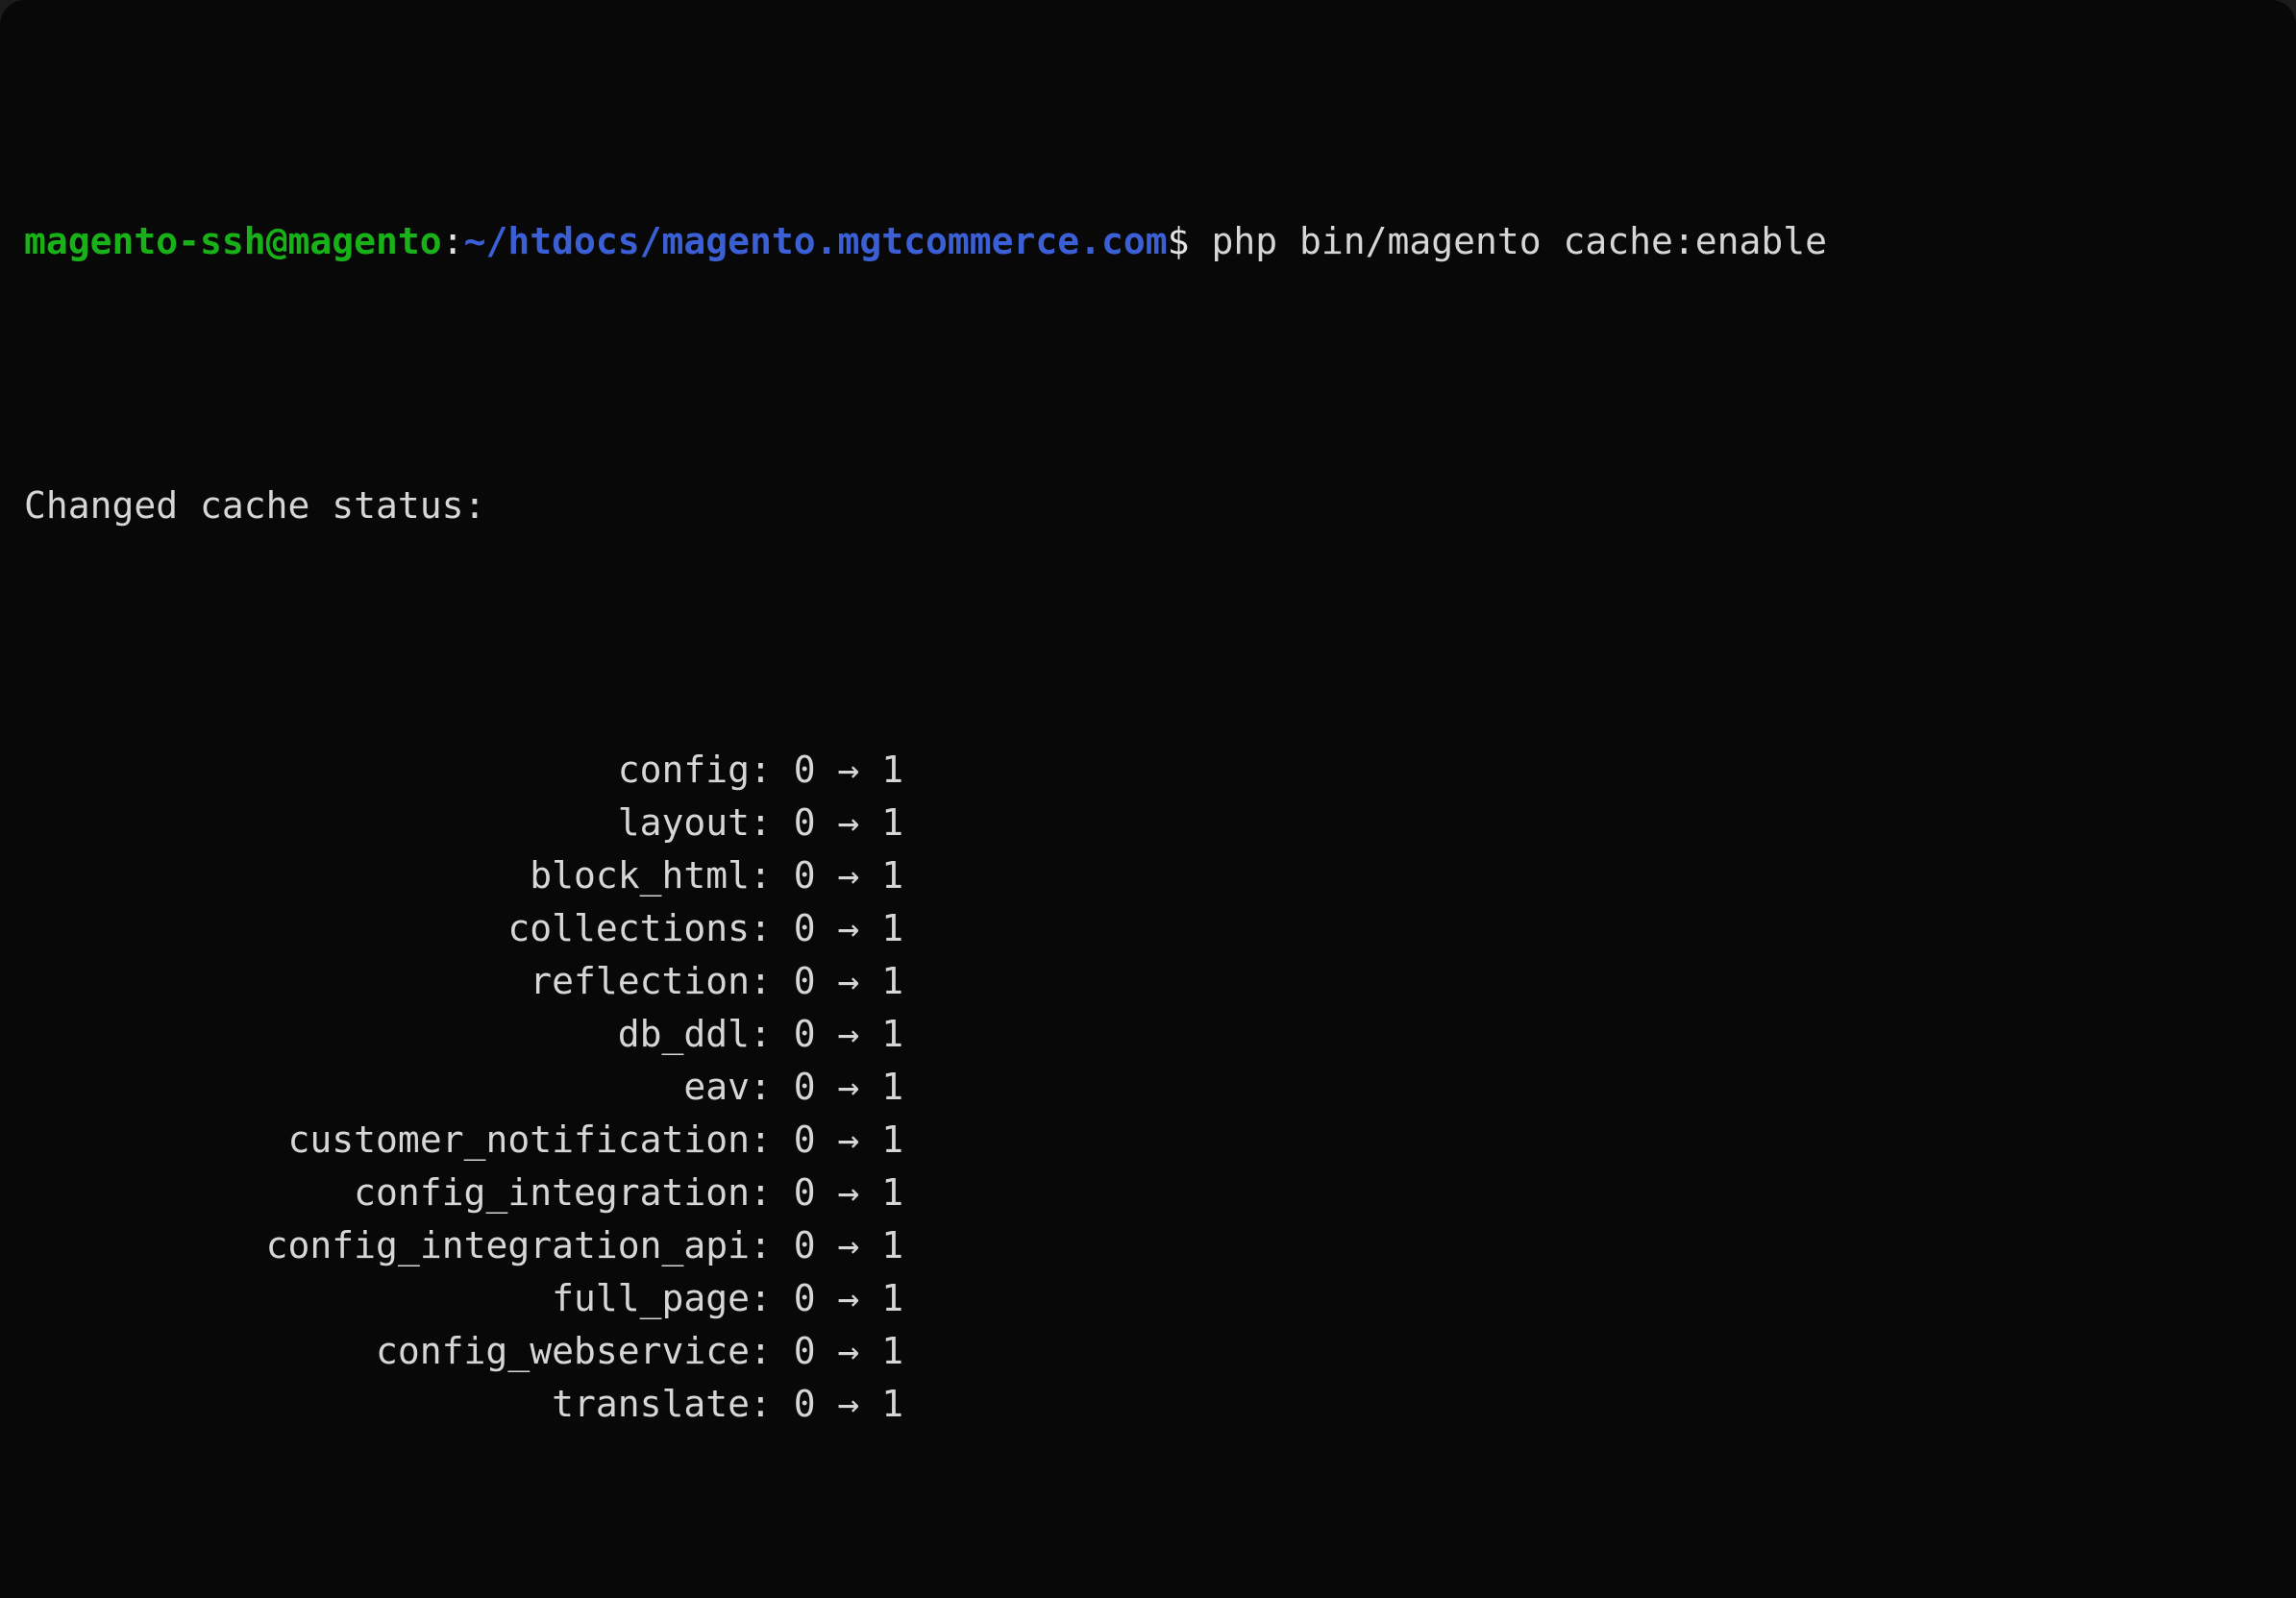 The width and height of the screenshot is (2296, 1598). Describe the element at coordinates (563, 1351) in the screenshot. I see `cache-type-name: config_webservice` at that location.